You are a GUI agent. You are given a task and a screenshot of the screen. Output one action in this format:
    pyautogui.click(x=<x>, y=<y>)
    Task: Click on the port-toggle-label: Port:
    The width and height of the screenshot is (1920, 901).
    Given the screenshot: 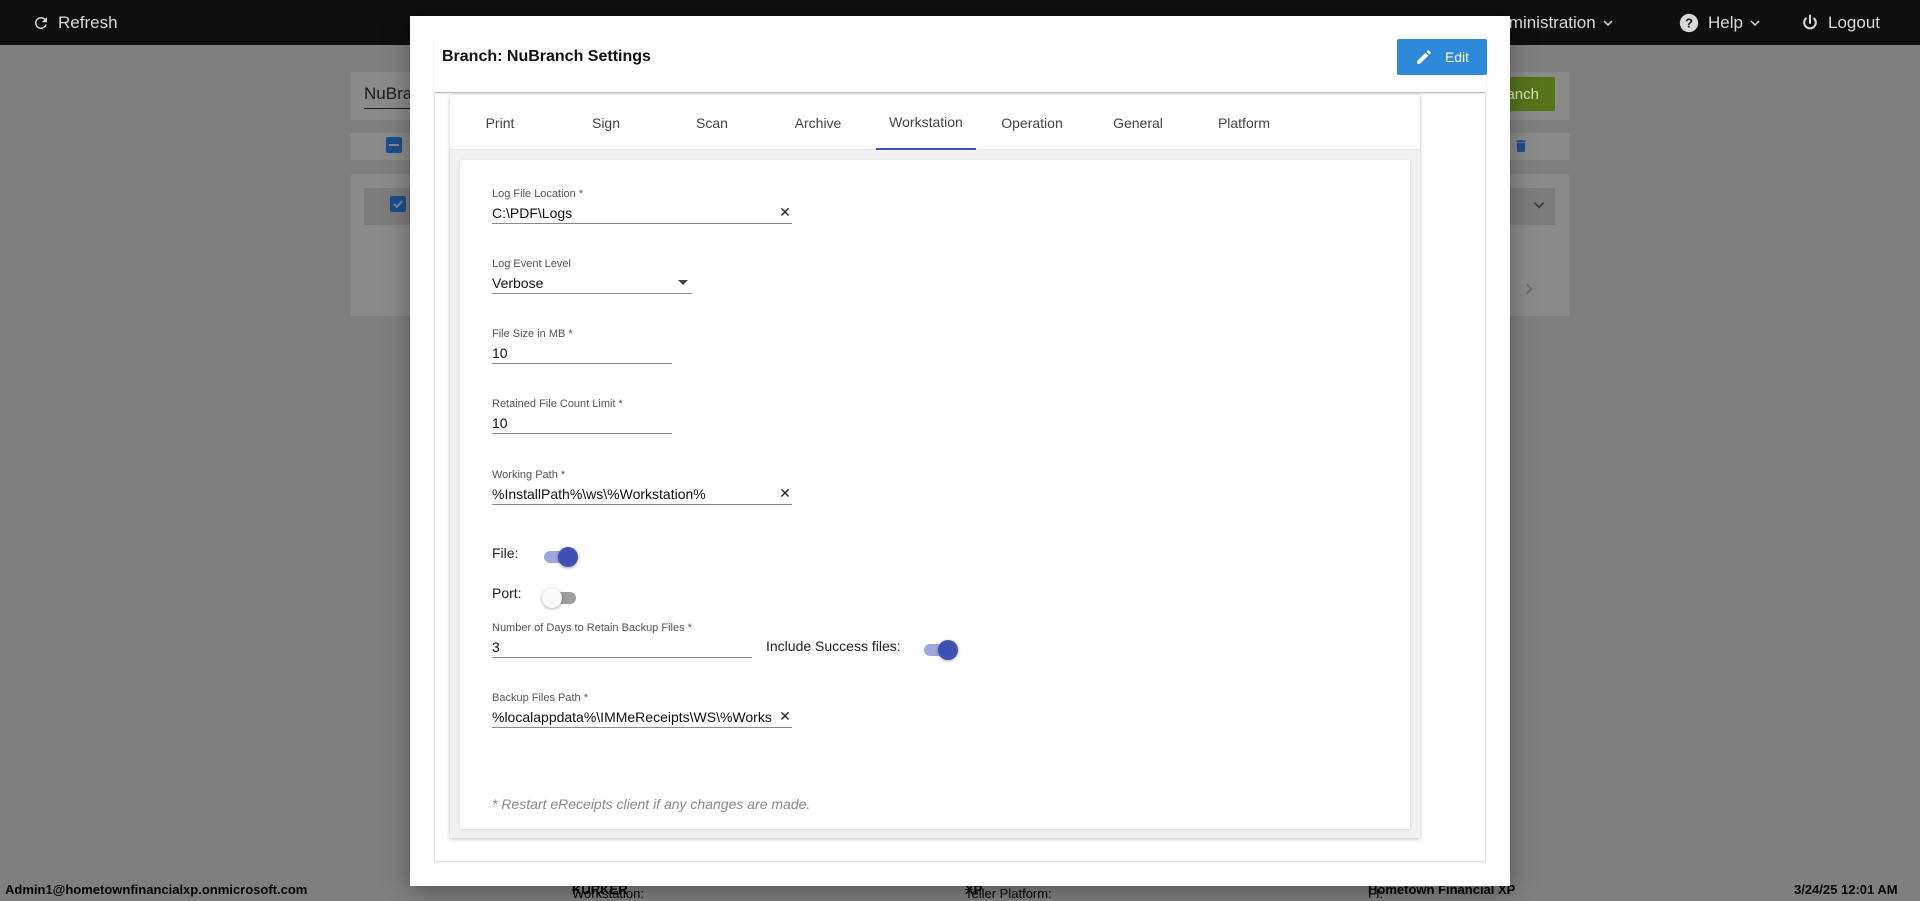 What is the action you would take?
    pyautogui.click(x=507, y=593)
    